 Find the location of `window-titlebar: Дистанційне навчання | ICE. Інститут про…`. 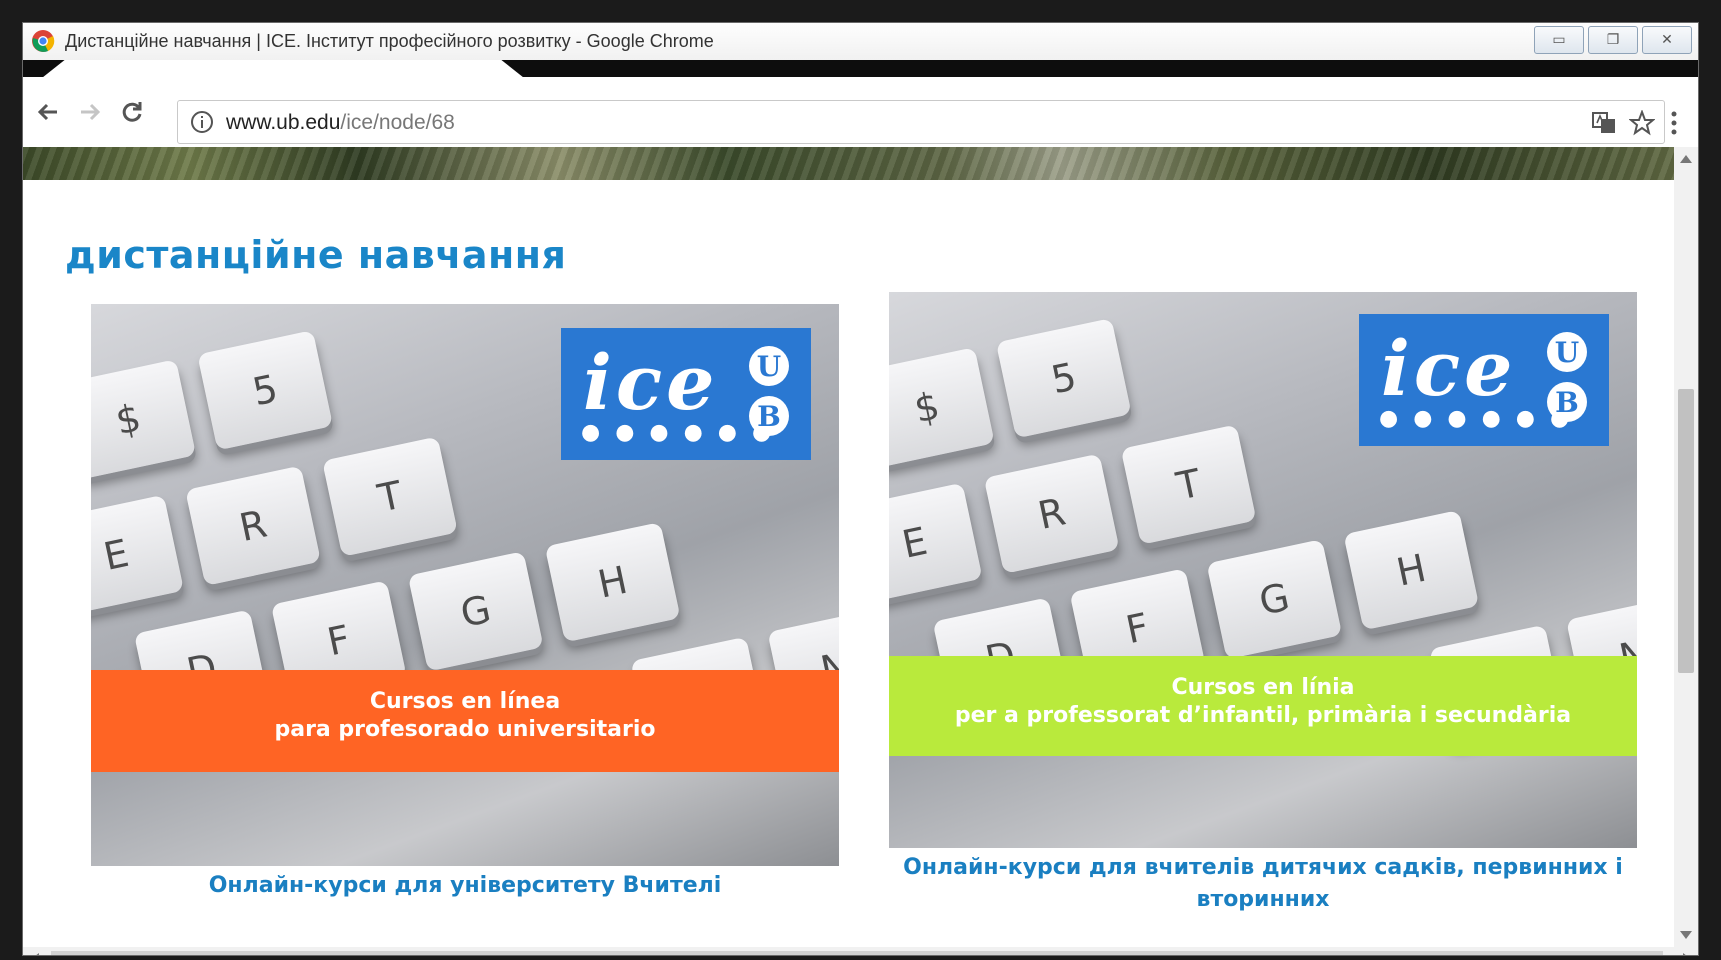

window-titlebar: Дистанційне навчання | ICE. Інститут про… is located at coordinates (860, 42).